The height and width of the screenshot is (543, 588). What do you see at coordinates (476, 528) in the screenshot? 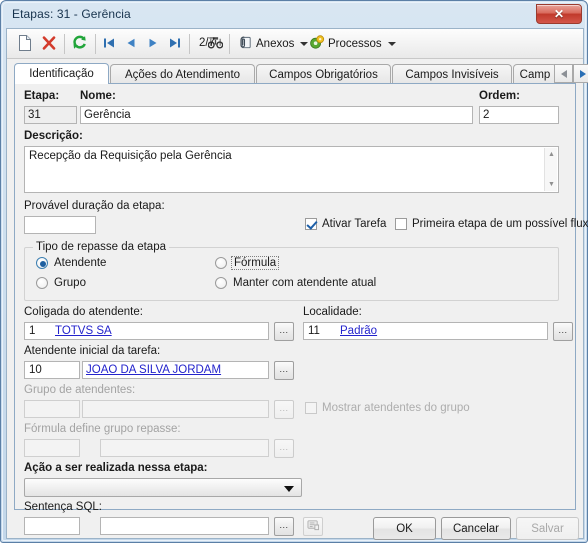
I see `cancel-button: Cancelar` at bounding box center [476, 528].